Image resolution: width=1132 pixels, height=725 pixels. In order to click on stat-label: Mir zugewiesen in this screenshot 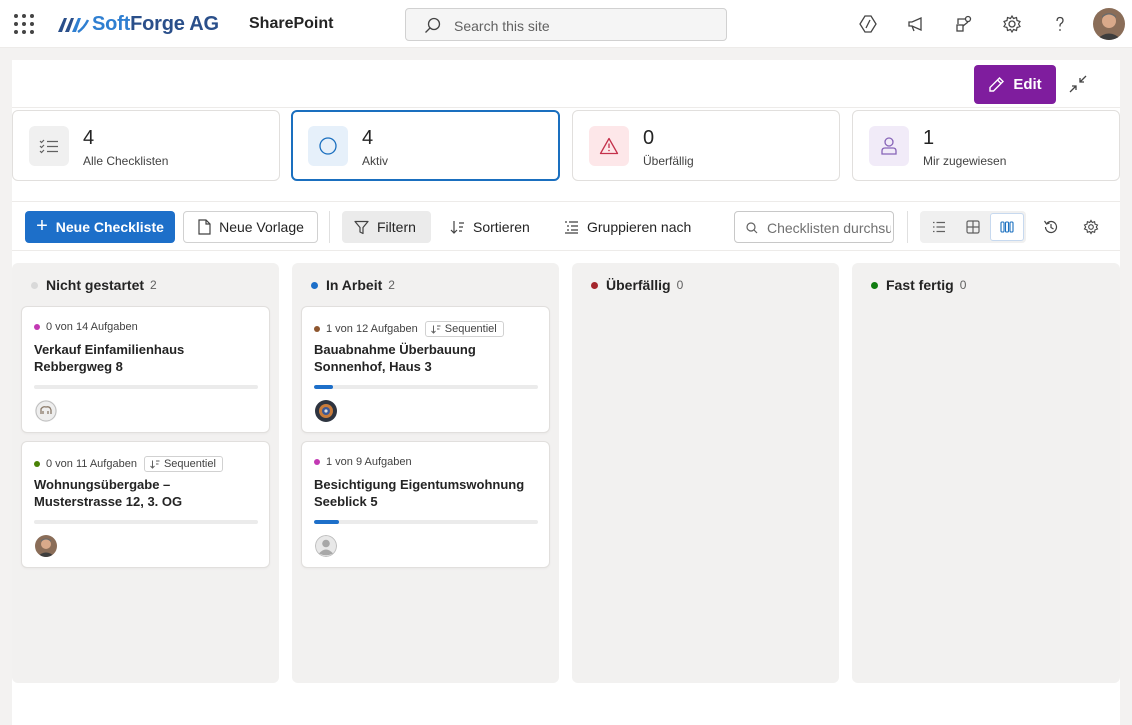, I will do `click(965, 161)`.